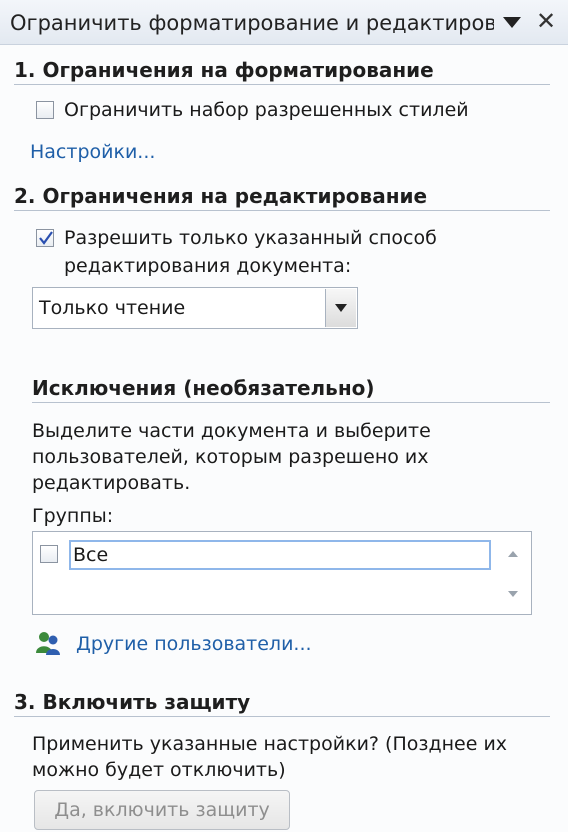 The width and height of the screenshot is (568, 832). Describe the element at coordinates (221, 196) in the screenshot. I see `section-editing-heading: 2. Ограничения на редактирование` at that location.